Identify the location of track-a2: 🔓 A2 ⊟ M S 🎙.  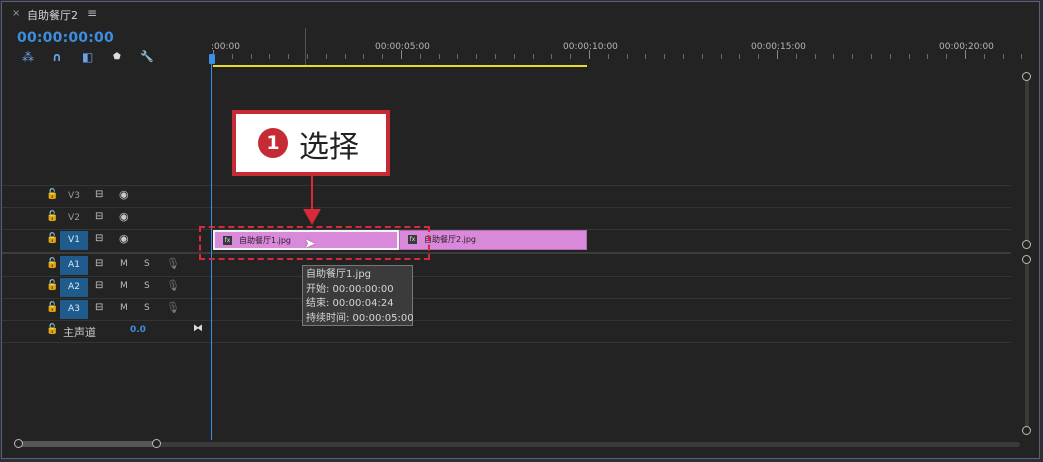
(512, 287).